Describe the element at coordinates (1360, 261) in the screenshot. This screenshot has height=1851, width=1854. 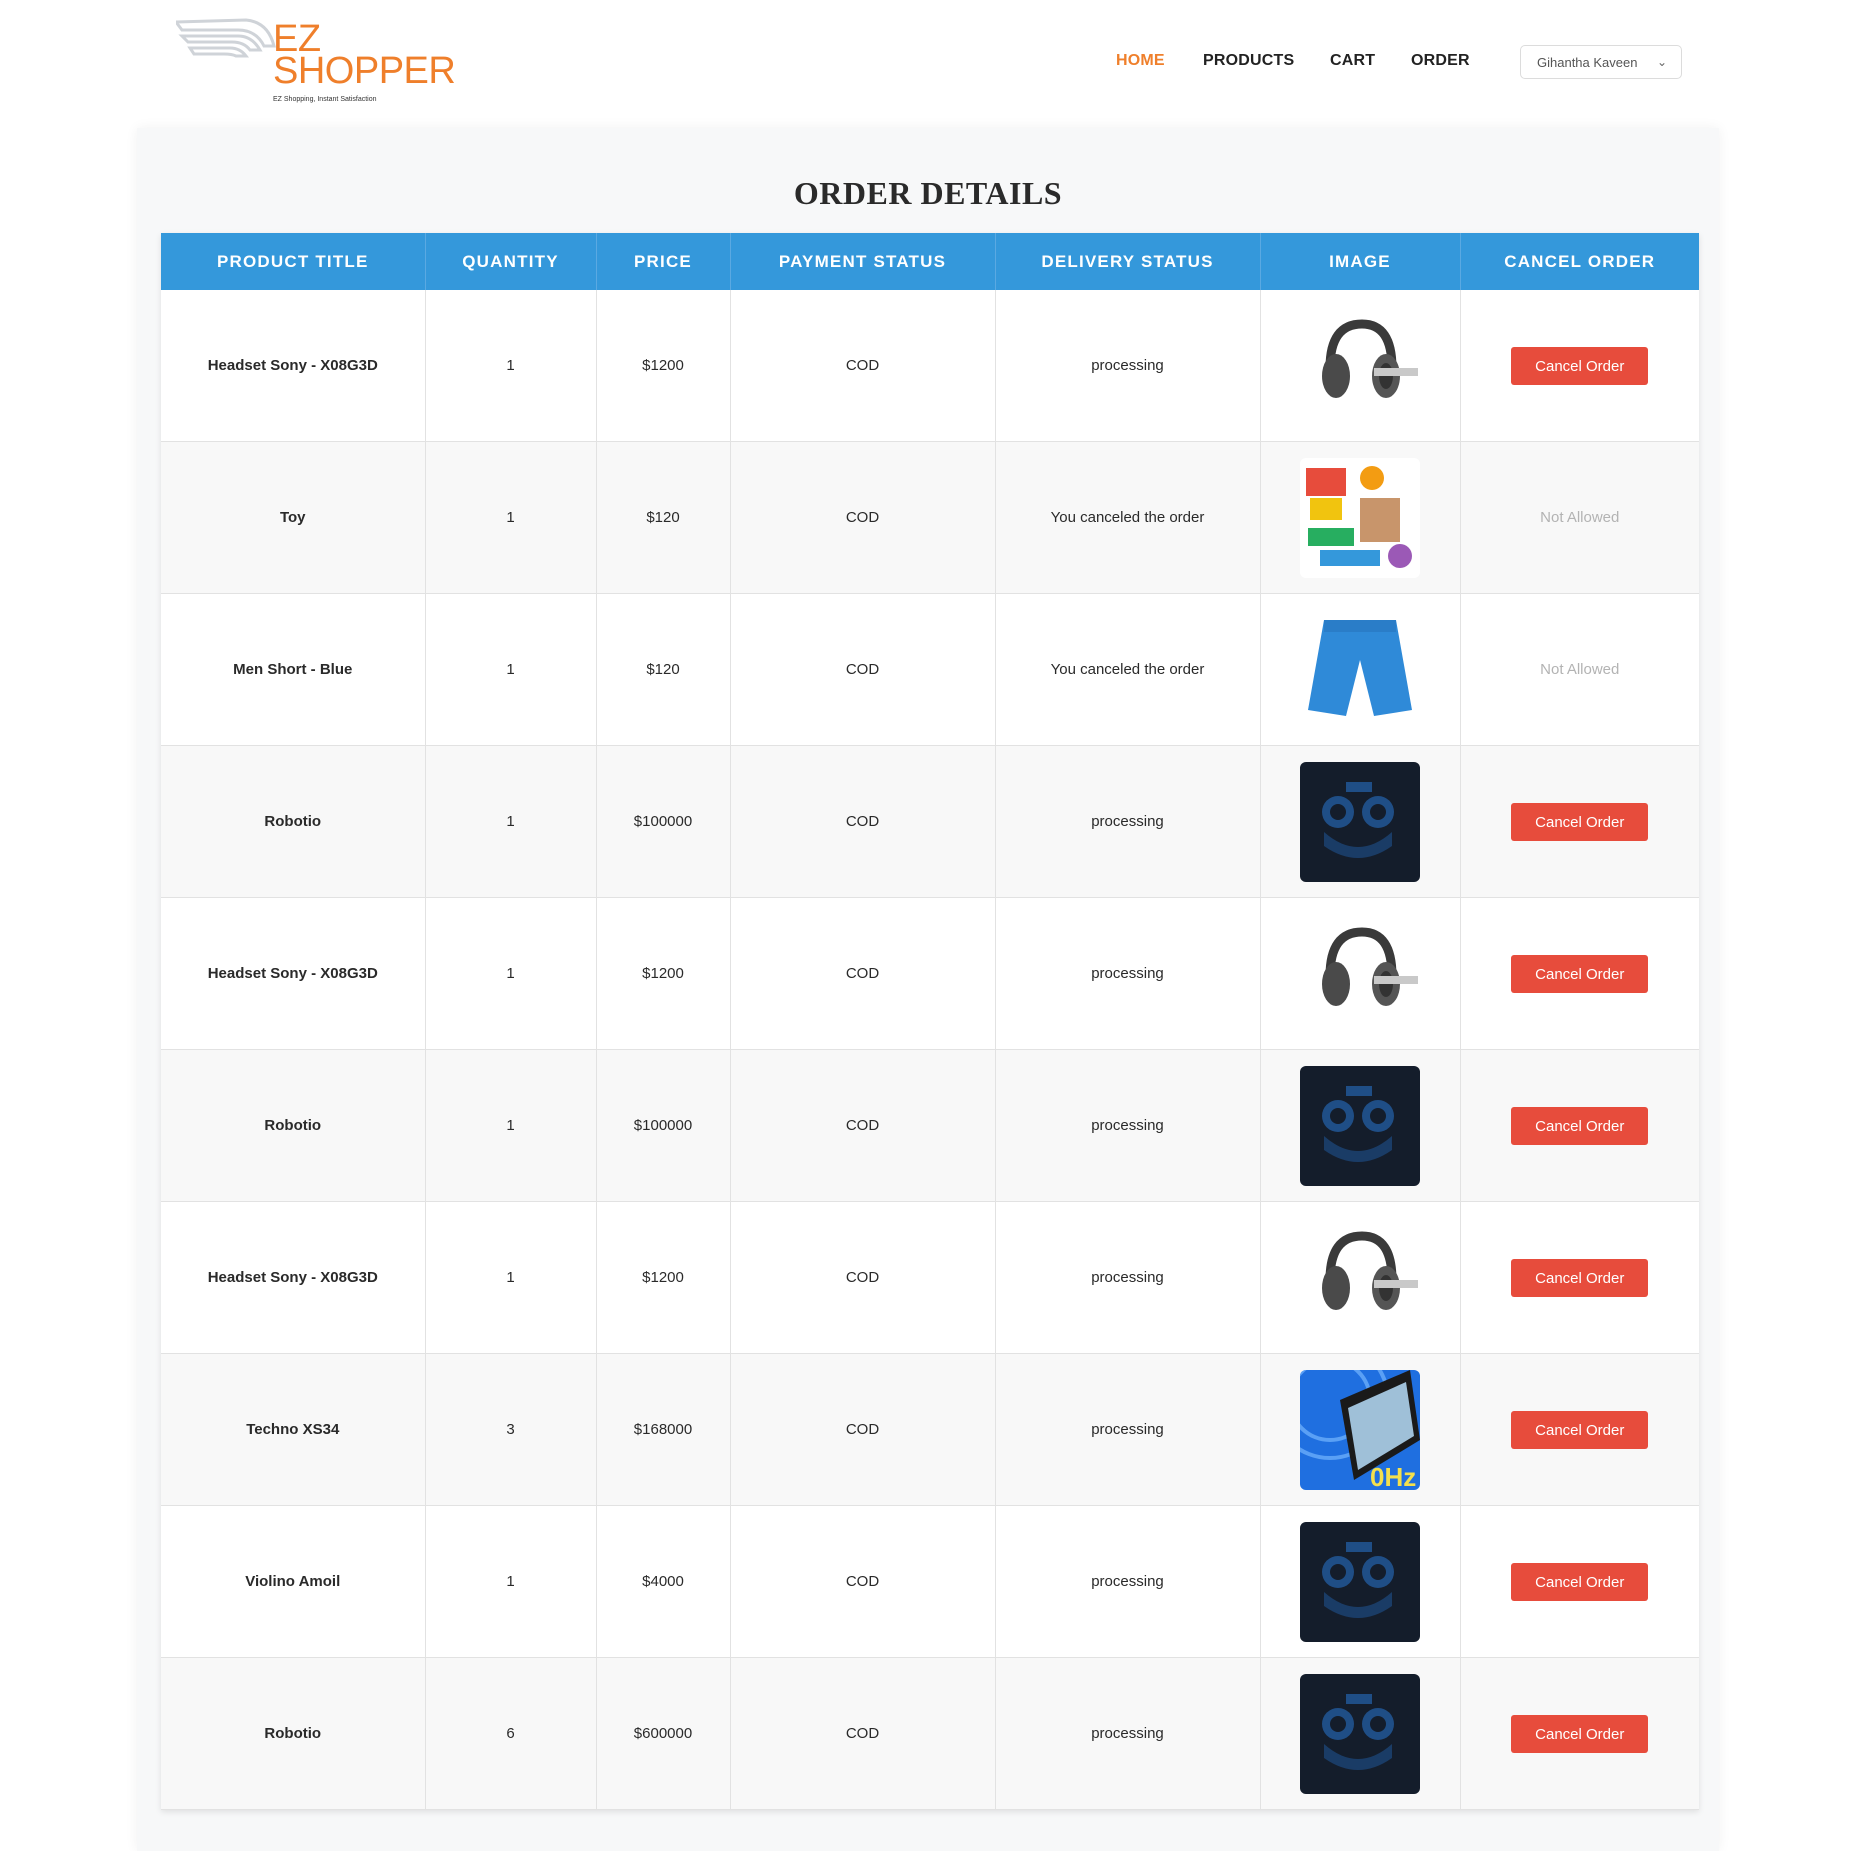
I see `col-header-image: IMAGE` at that location.